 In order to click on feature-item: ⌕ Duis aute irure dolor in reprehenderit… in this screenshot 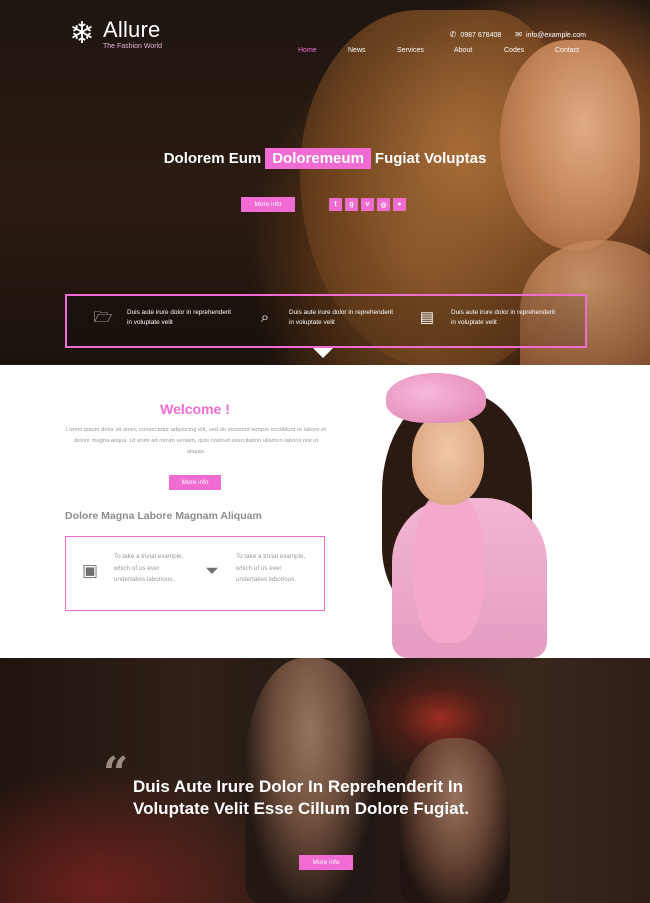, I will do `click(327, 318)`.